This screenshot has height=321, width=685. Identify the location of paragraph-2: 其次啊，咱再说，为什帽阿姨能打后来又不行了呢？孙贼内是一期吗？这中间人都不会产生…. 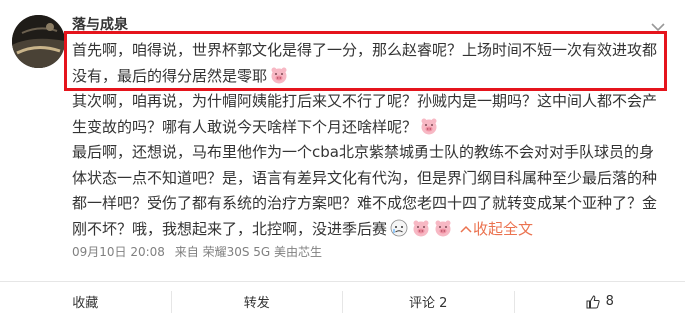
(367, 114).